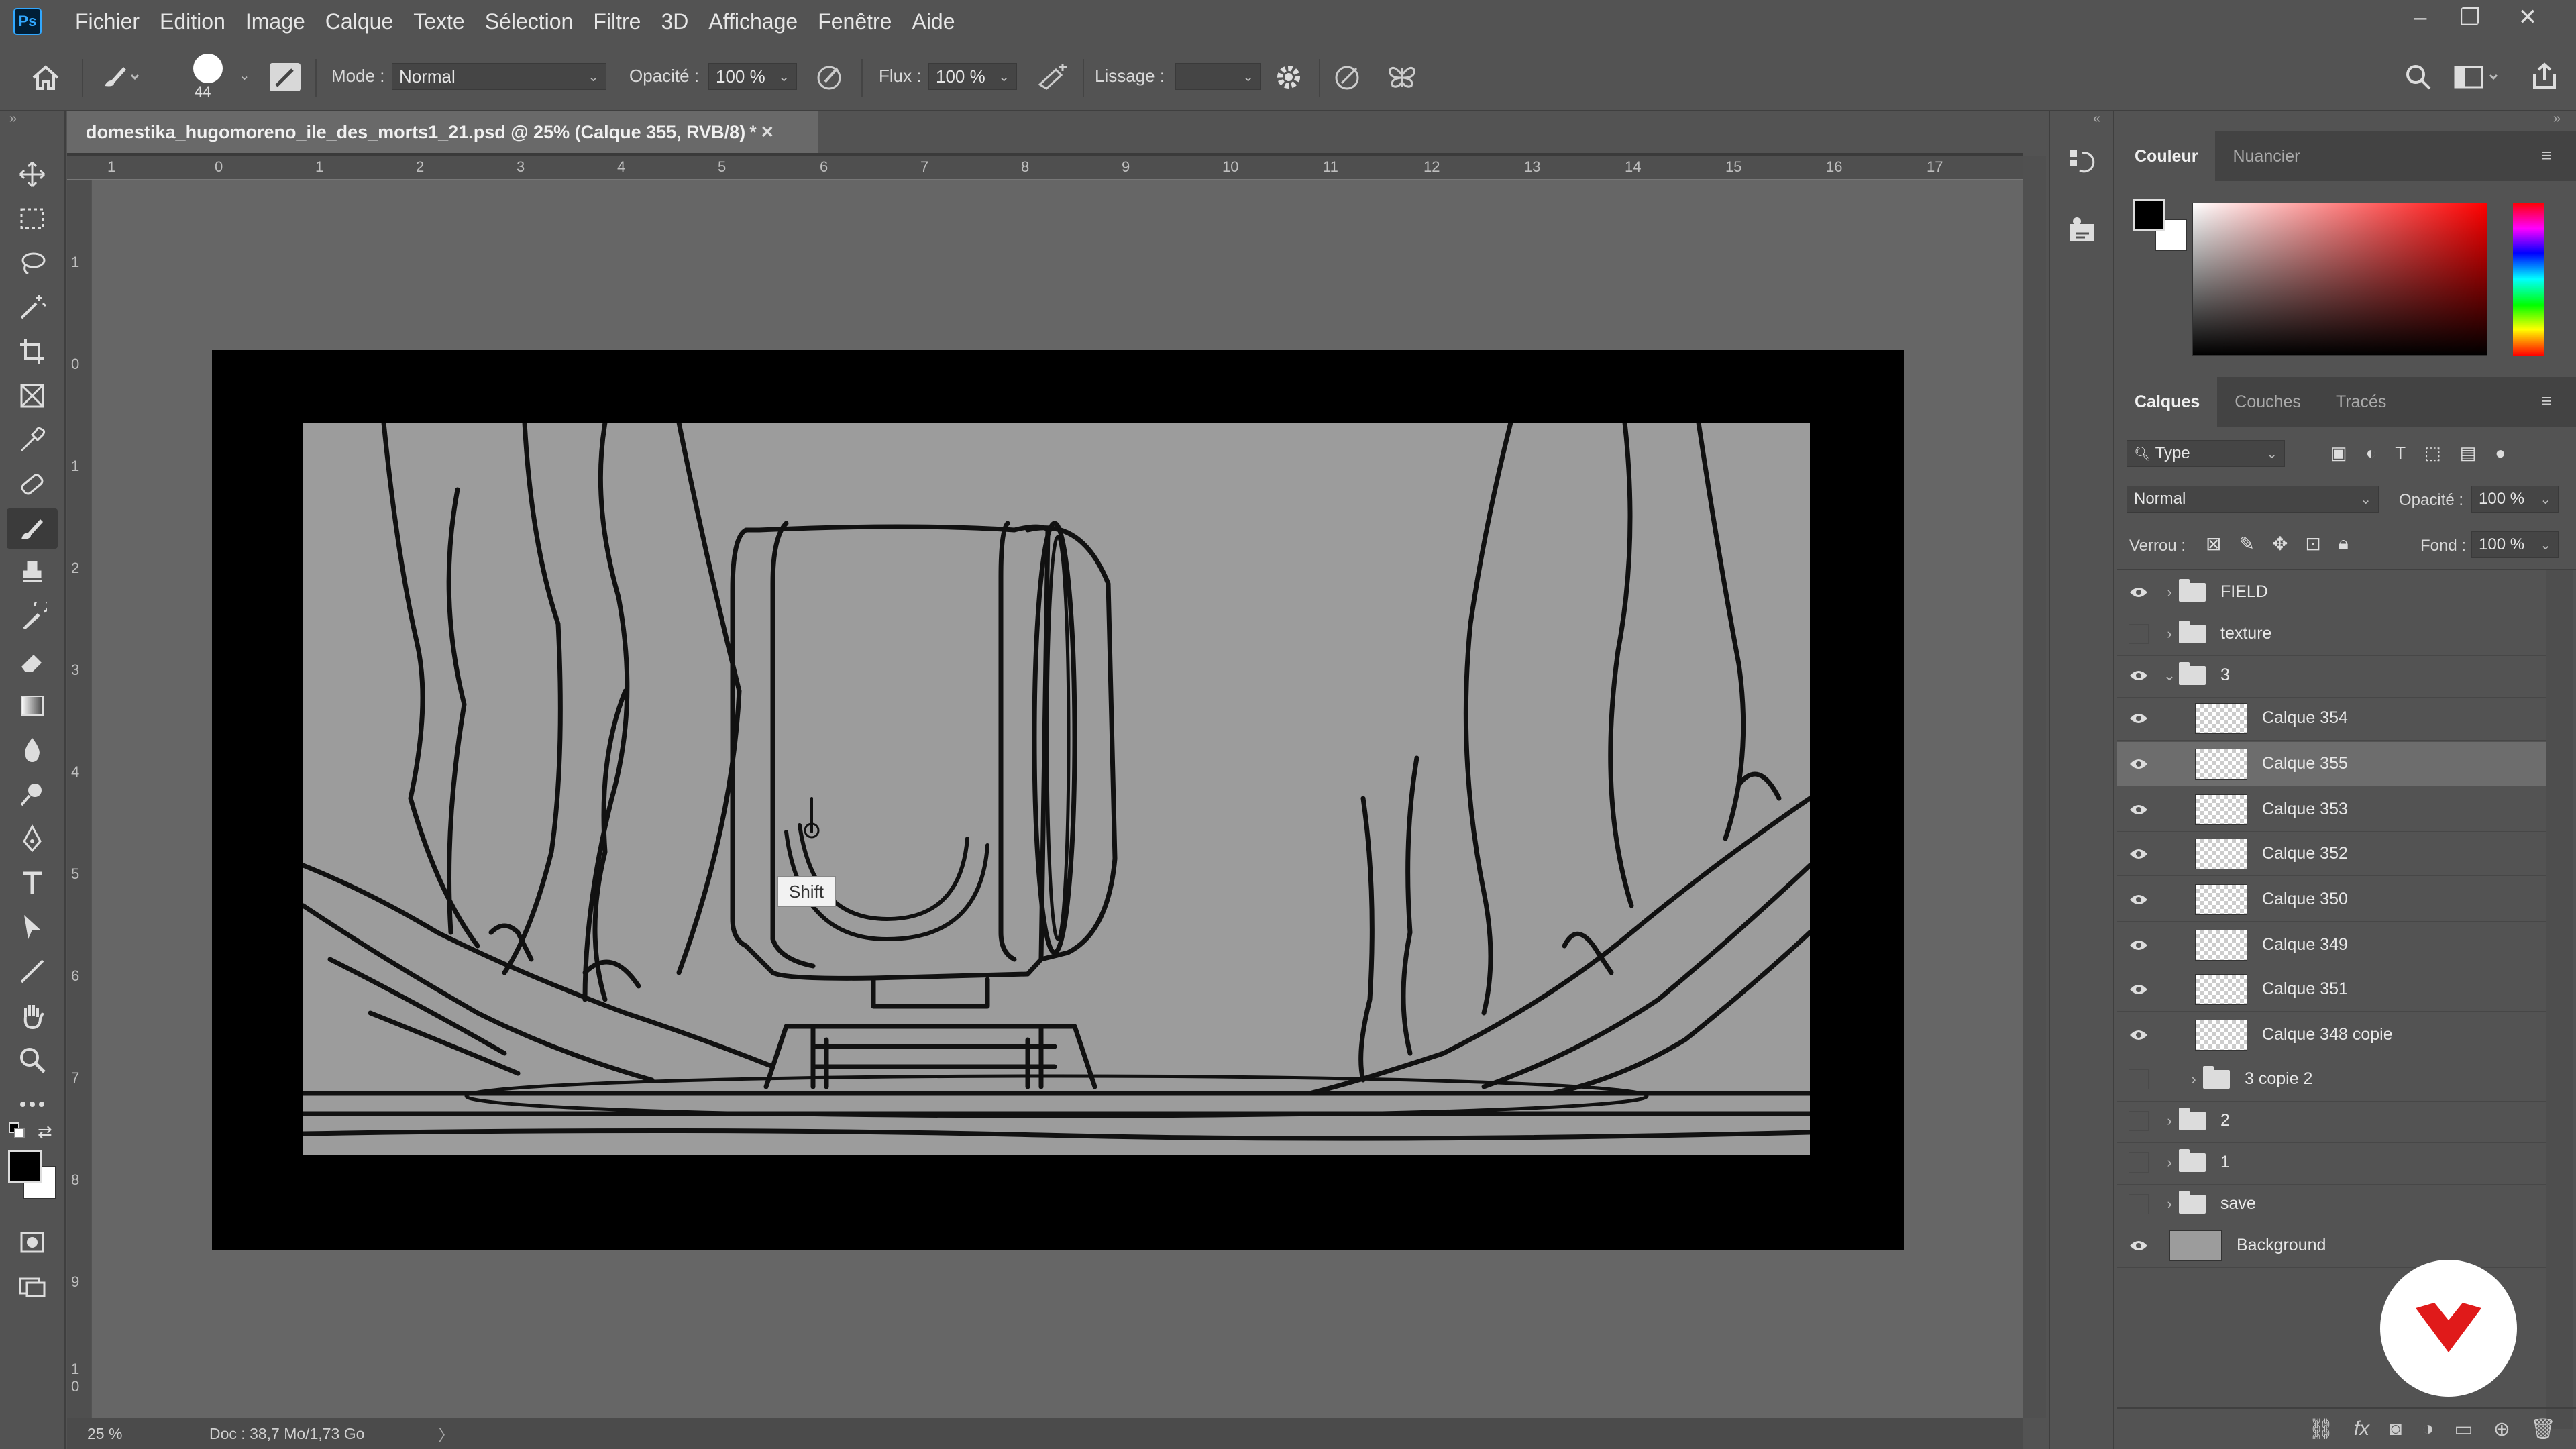  What do you see at coordinates (767, 132) in the screenshot?
I see `close-tab-icon: ✕` at bounding box center [767, 132].